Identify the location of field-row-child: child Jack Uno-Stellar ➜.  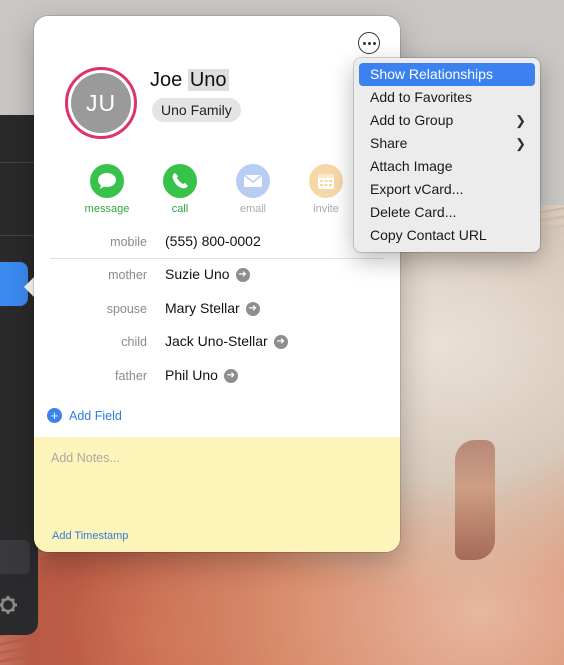
(217, 344).